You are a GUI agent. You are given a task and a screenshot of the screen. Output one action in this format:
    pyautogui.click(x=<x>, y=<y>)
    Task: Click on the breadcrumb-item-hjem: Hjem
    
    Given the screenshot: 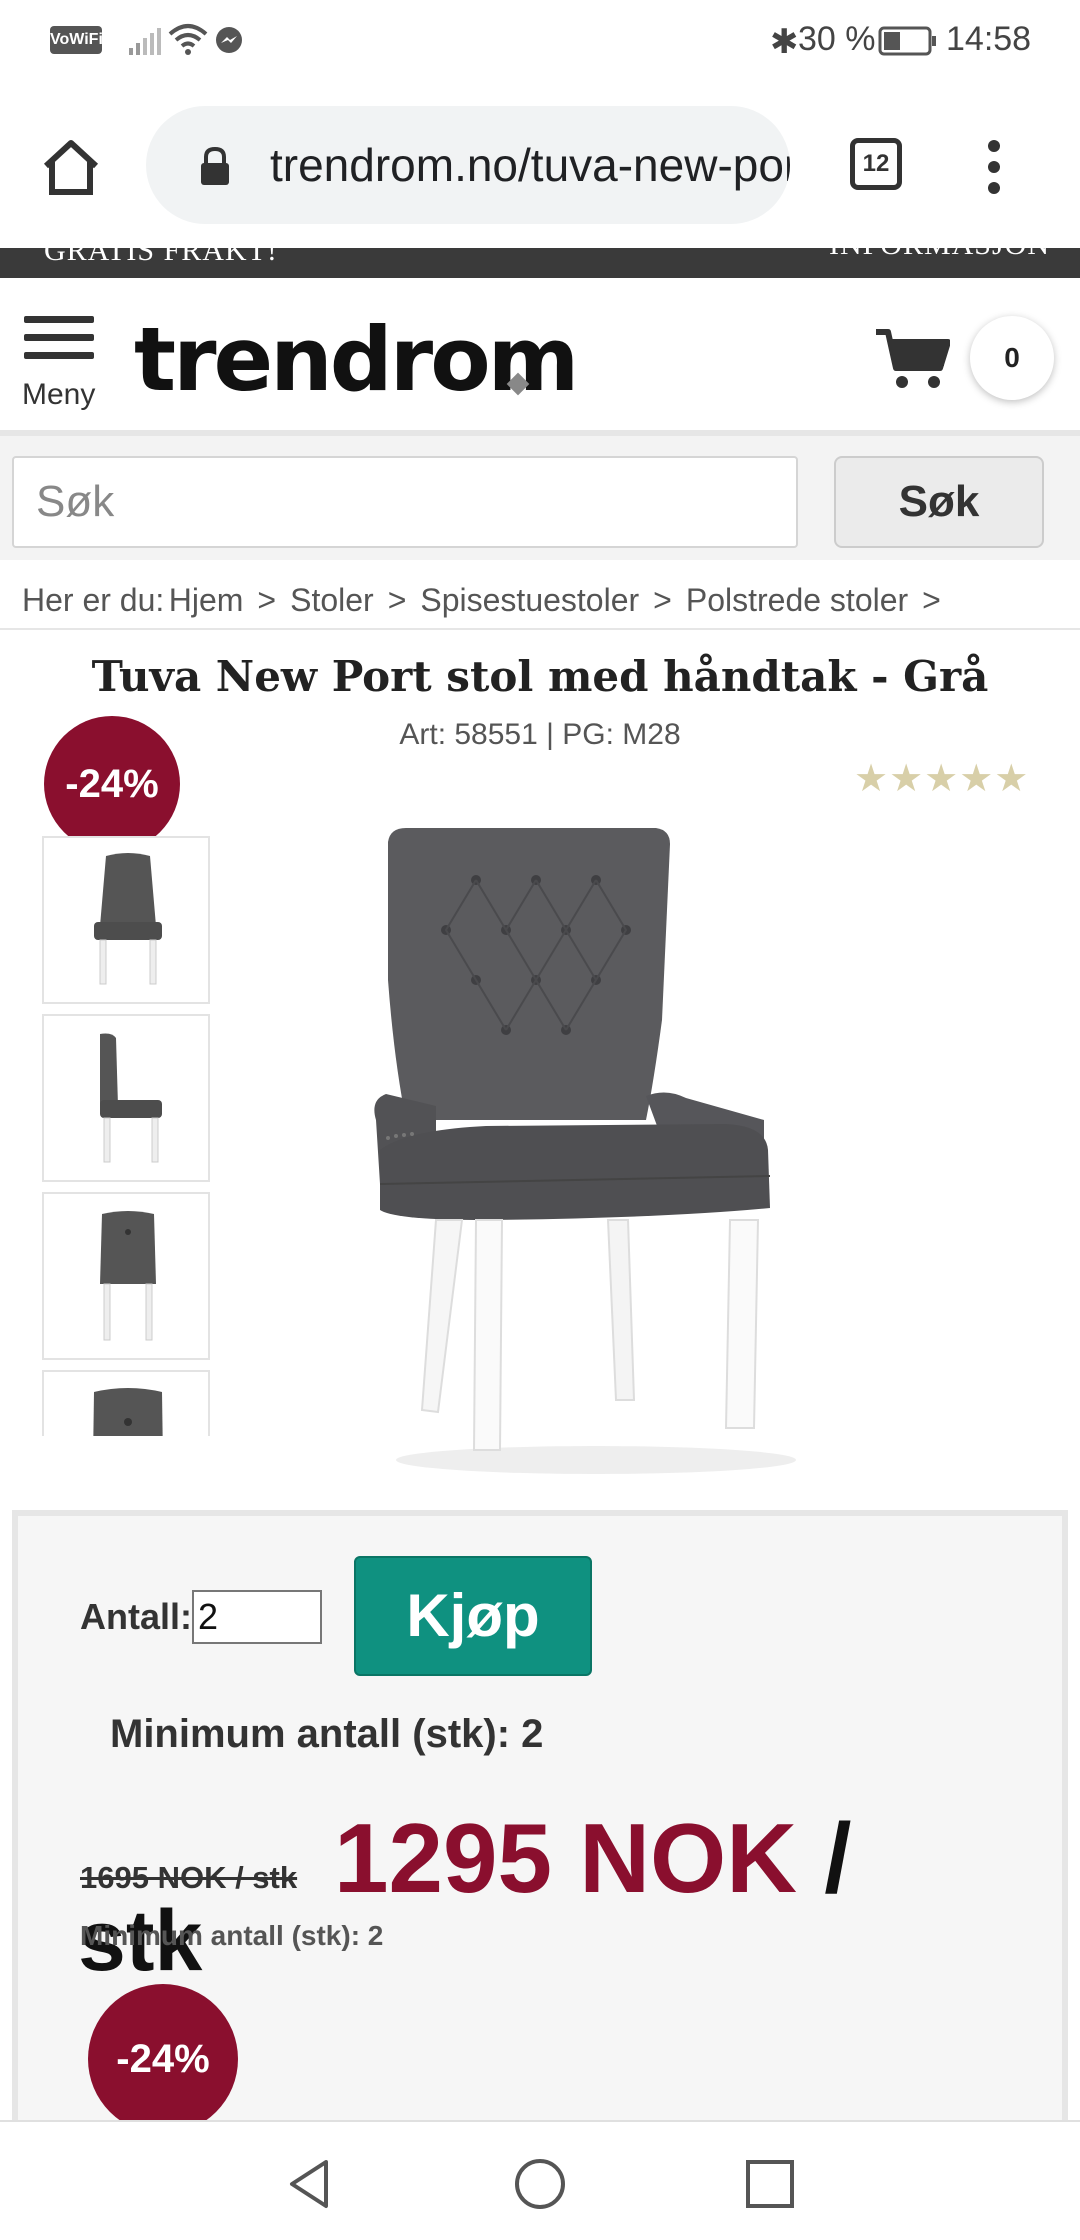 What is the action you would take?
    pyautogui.click(x=206, y=600)
    